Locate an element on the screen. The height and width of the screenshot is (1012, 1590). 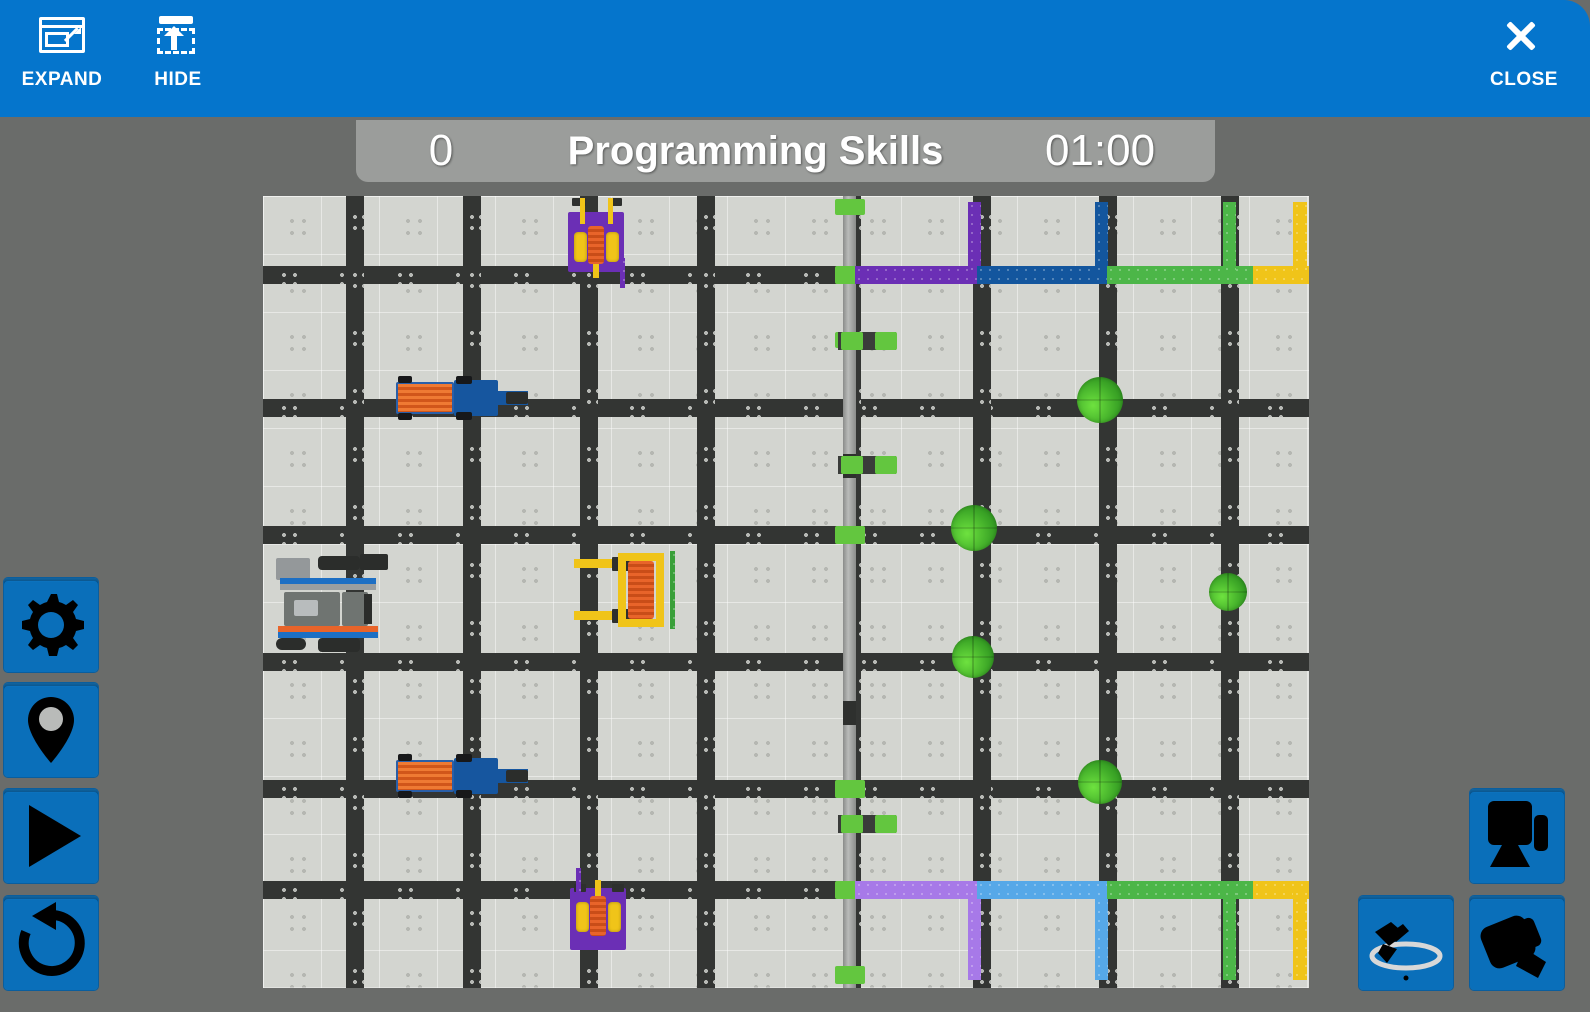
gear-icon is located at coordinates (53, 625).